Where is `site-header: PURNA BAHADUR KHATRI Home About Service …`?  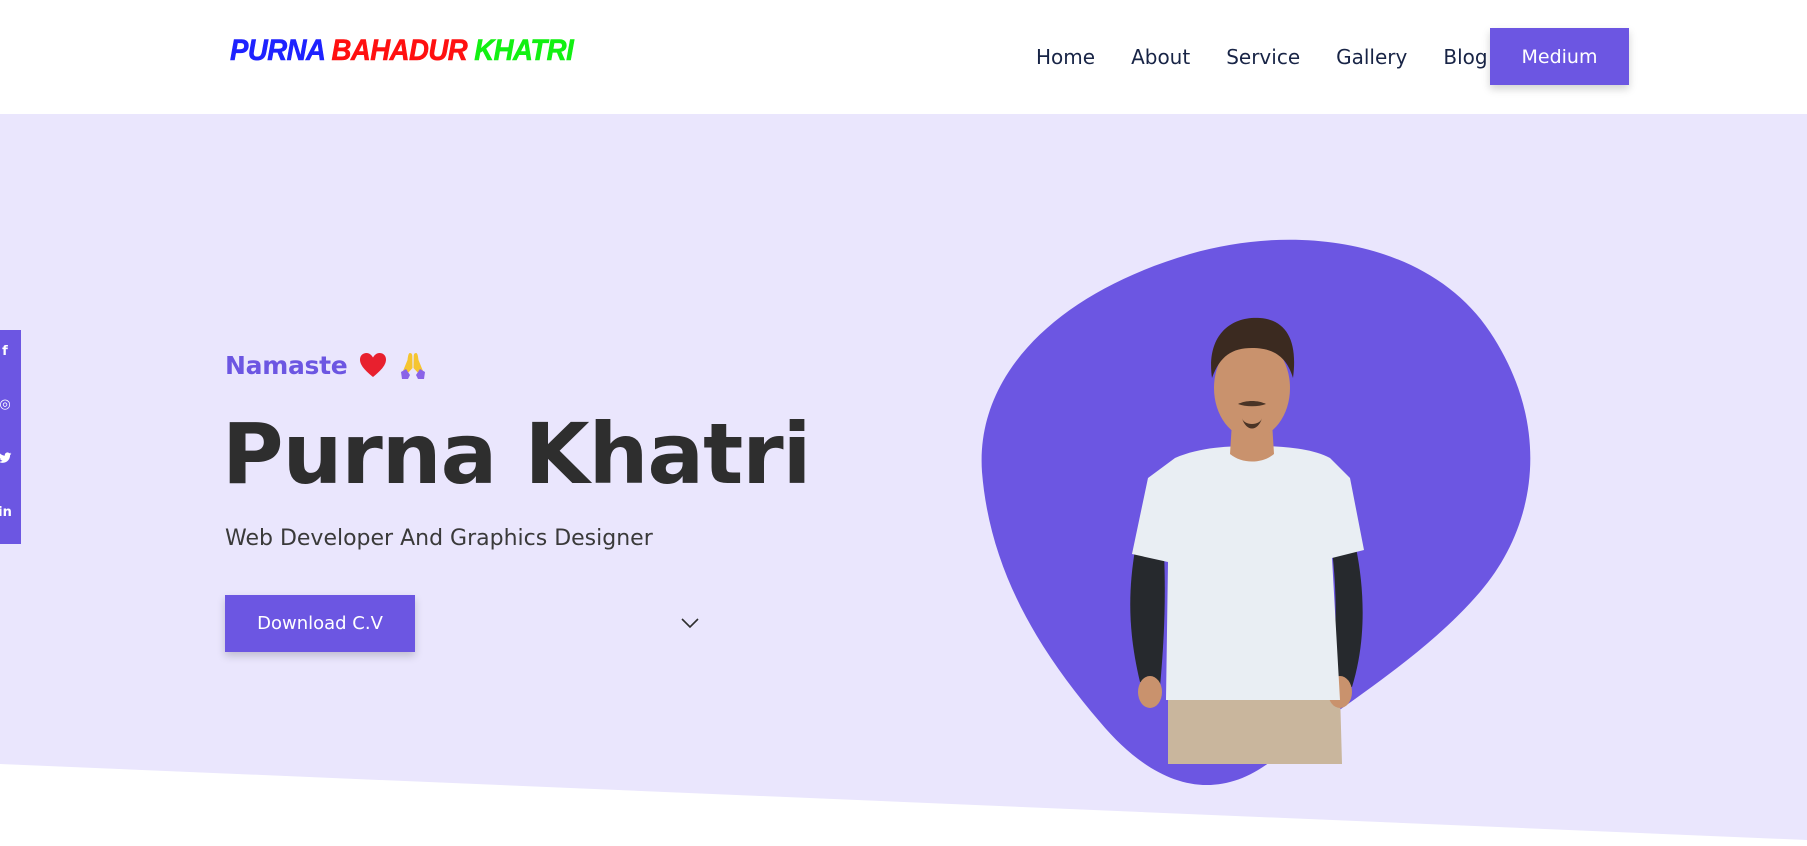 site-header: PURNA BAHADUR KHATRI Home About Service … is located at coordinates (903, 57).